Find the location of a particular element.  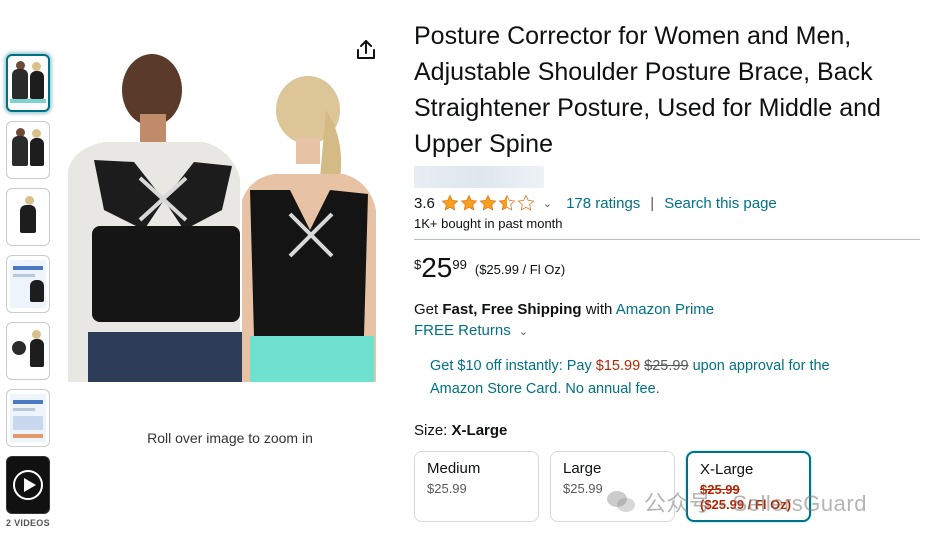

videos-count-label: 2 VIDEOS is located at coordinates (28, 523).